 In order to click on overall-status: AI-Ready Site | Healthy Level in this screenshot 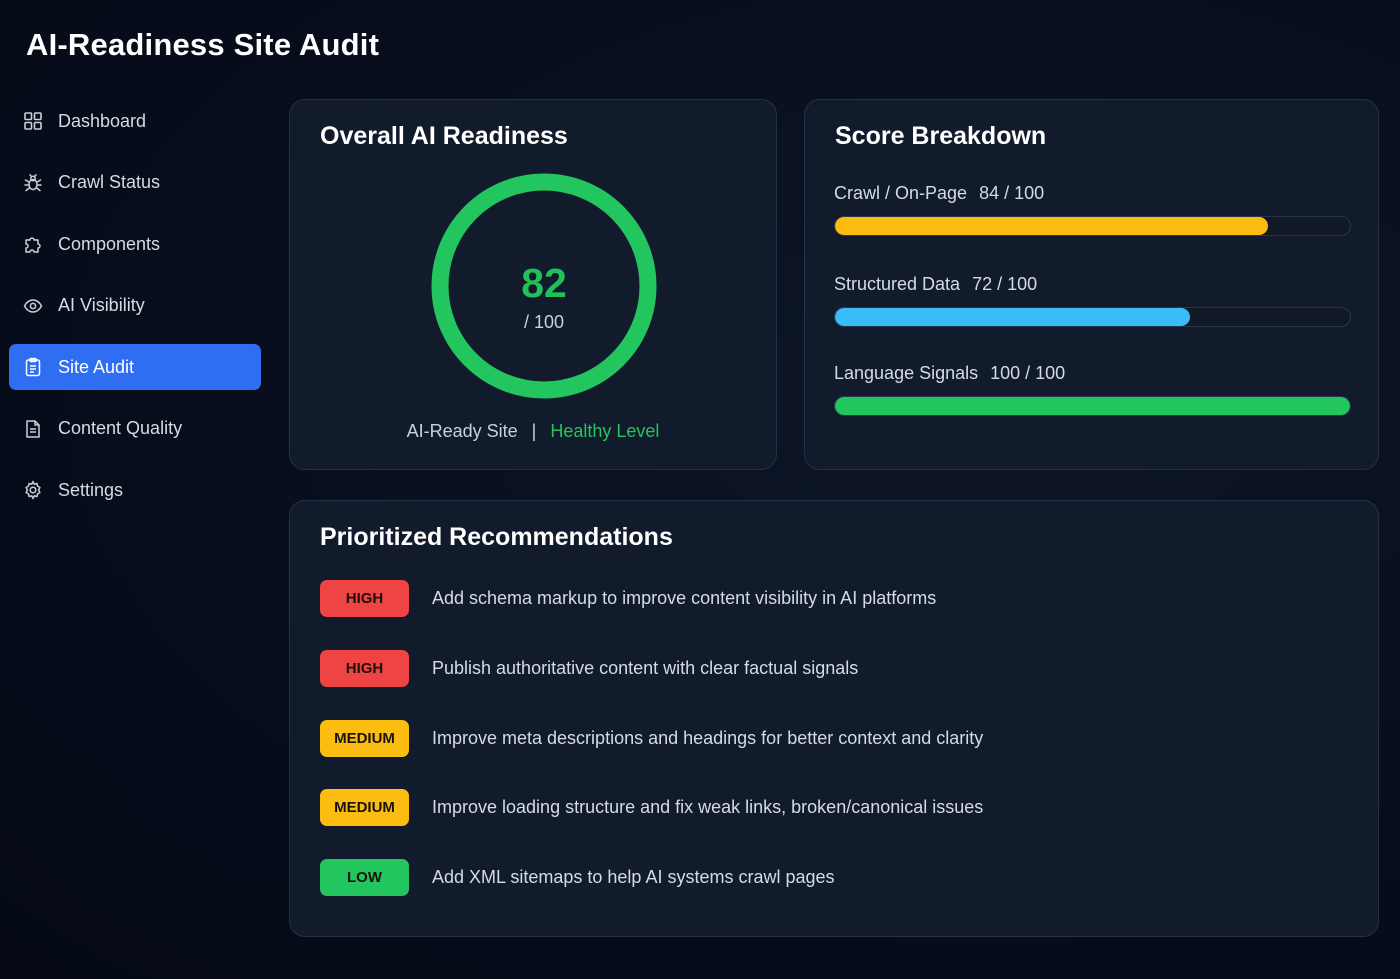, I will do `click(533, 431)`.